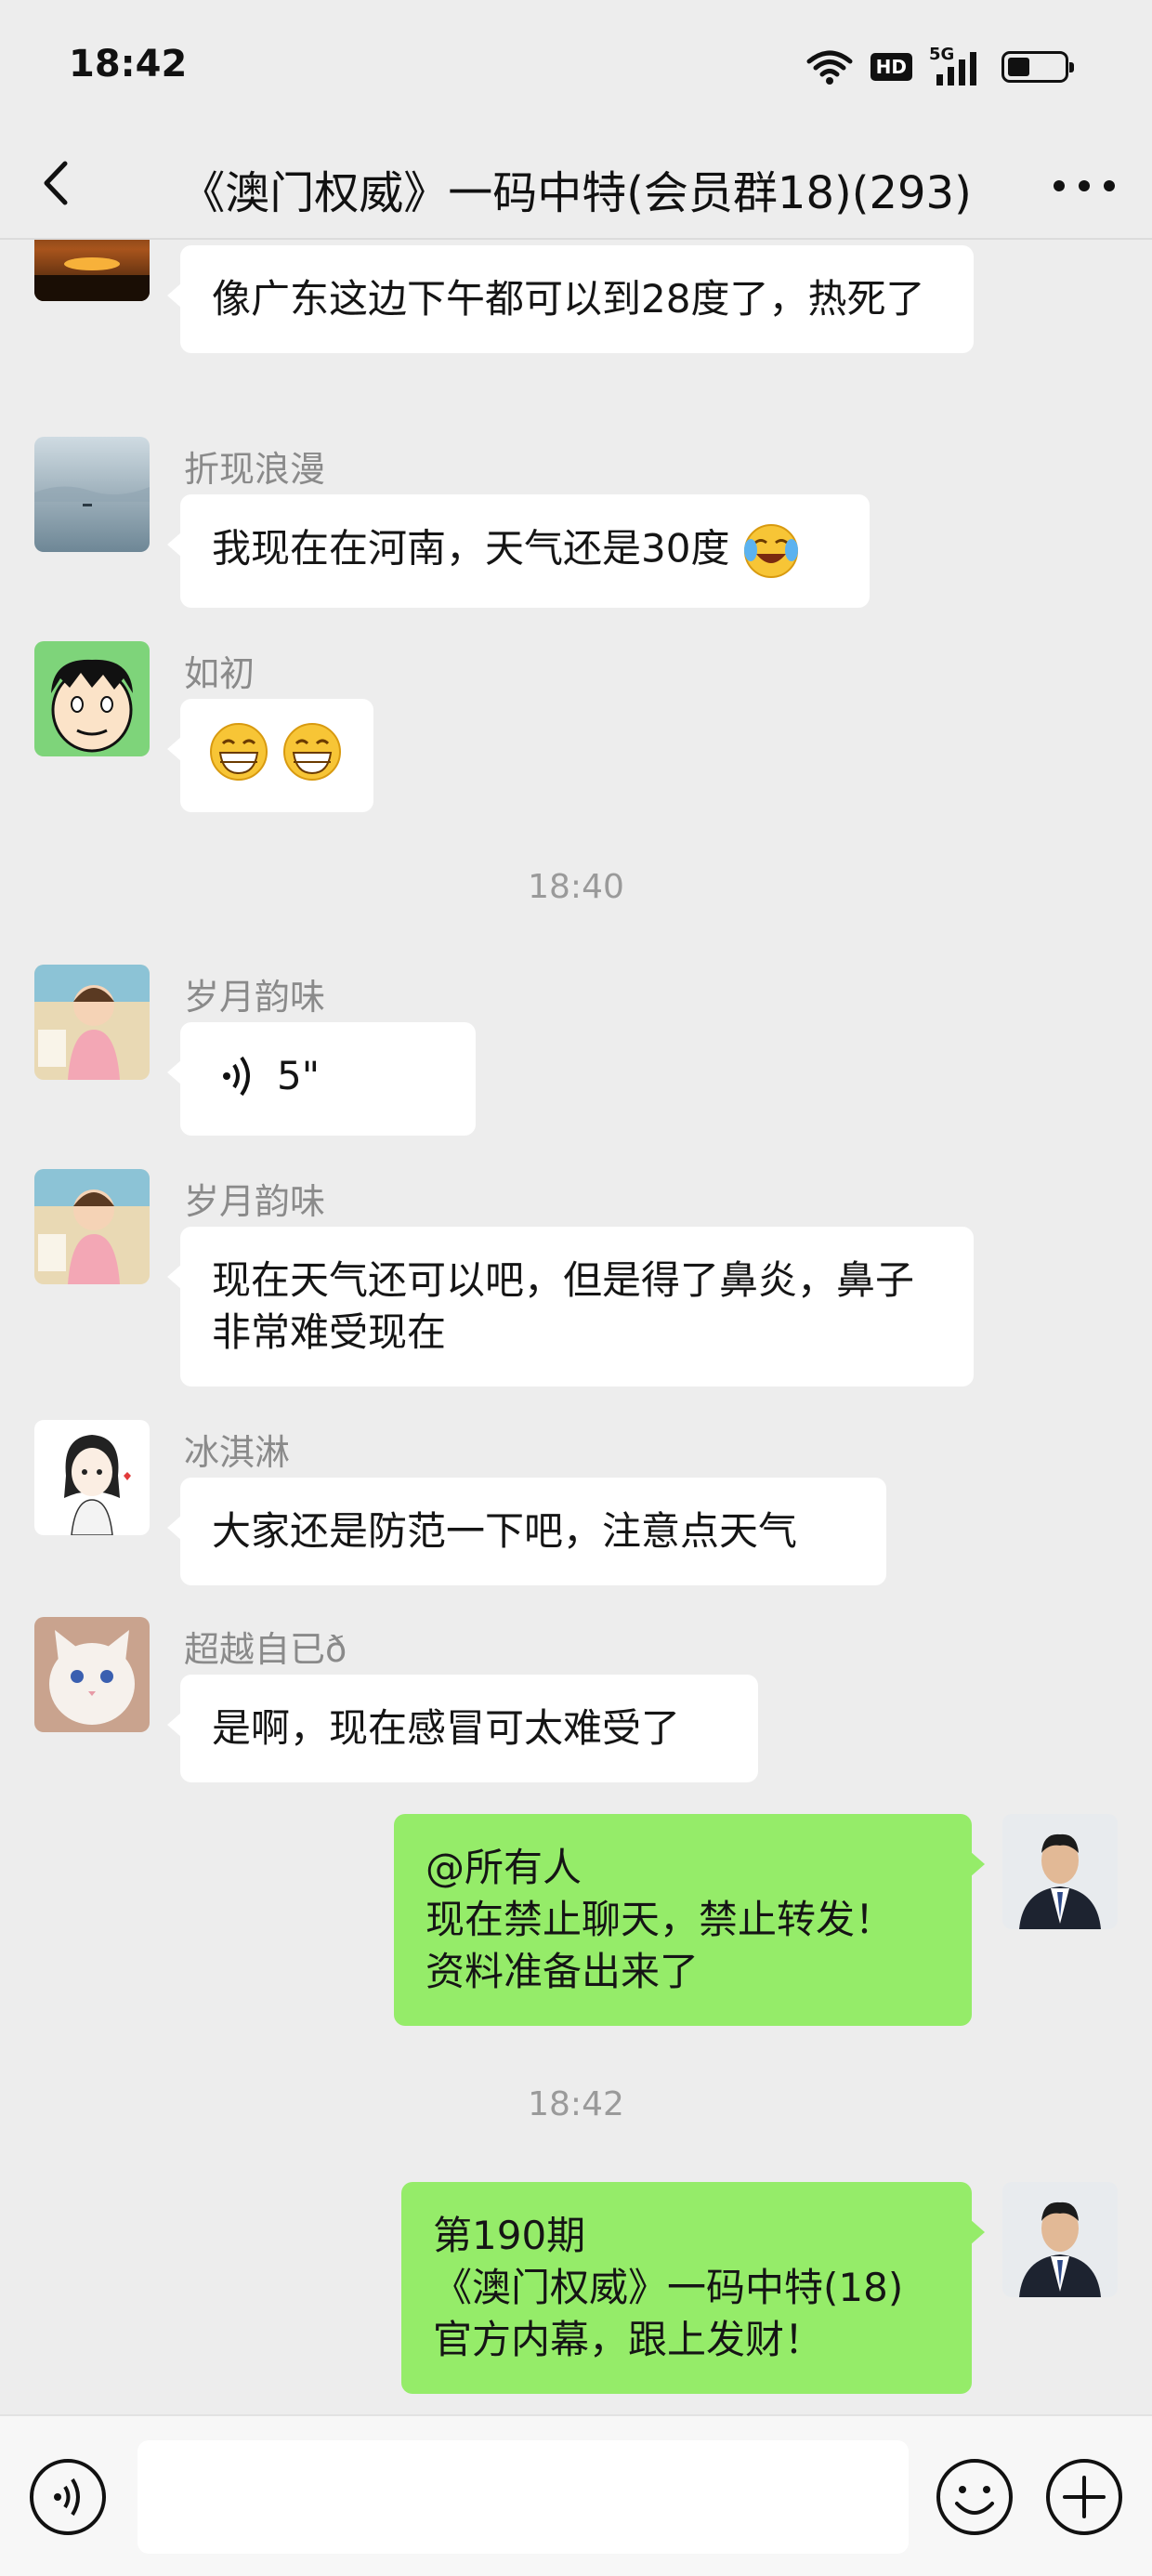 This screenshot has height=2576, width=1152. Describe the element at coordinates (829, 67) in the screenshot. I see `wifi-icon` at that location.